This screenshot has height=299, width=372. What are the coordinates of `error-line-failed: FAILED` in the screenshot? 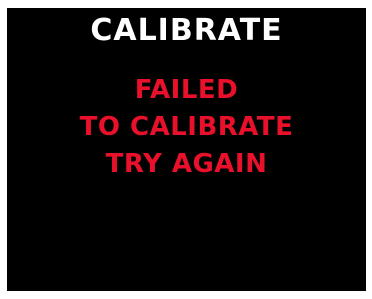 It's located at (186, 90).